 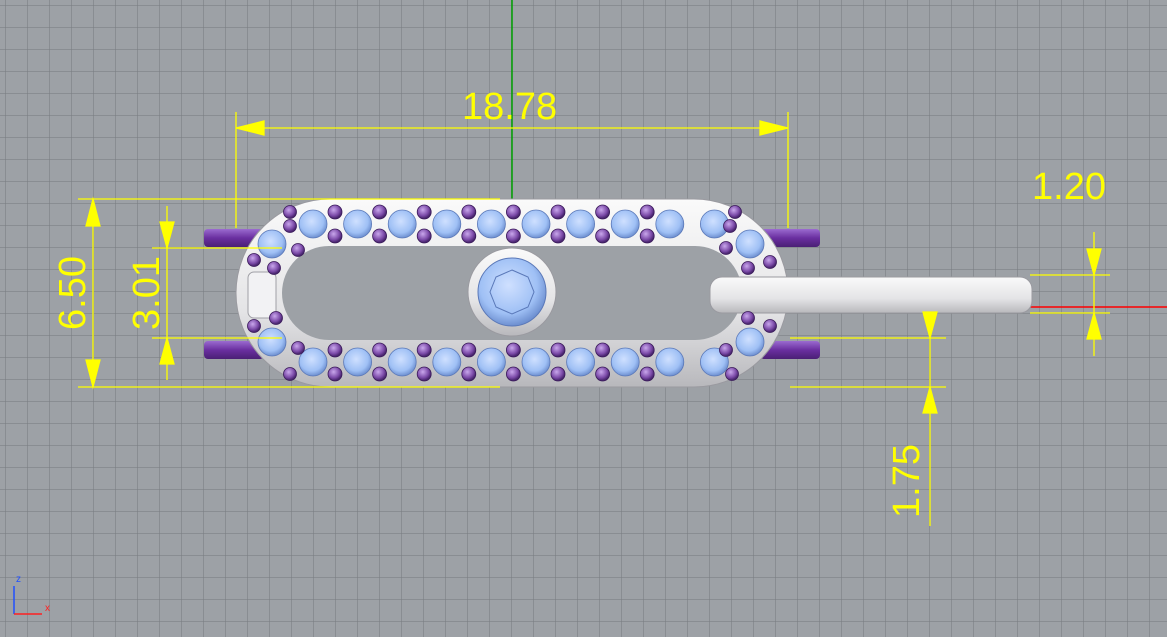 I want to click on connector-tab, so click(x=871, y=295).